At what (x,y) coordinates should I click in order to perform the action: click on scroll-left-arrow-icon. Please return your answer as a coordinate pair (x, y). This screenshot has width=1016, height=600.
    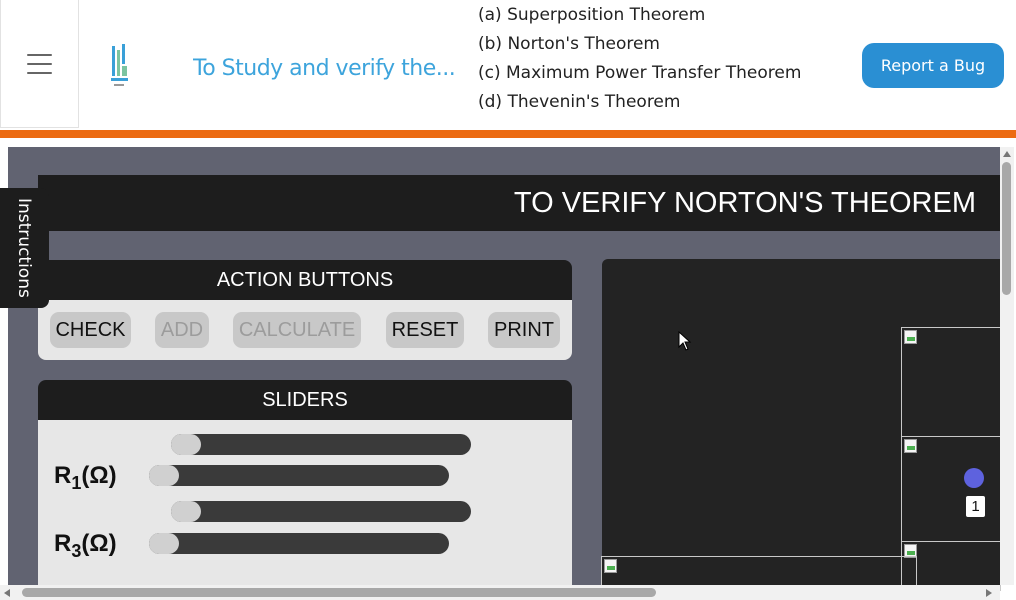
    Looking at the image, I should click on (7, 593).